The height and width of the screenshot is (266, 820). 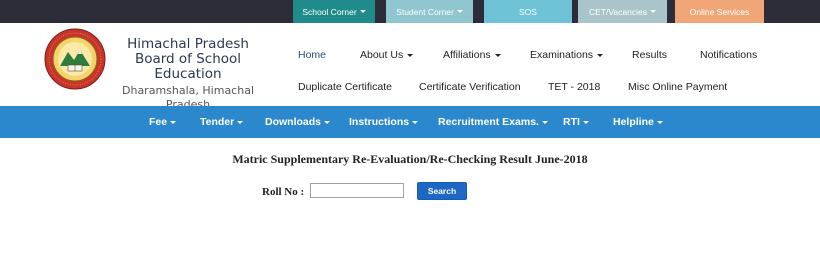 I want to click on nav-label: Results, so click(x=650, y=55).